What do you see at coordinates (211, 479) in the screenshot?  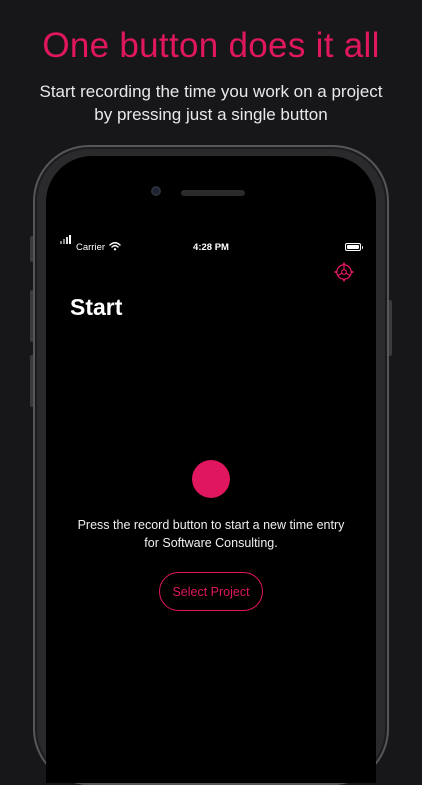 I see `record-button` at bounding box center [211, 479].